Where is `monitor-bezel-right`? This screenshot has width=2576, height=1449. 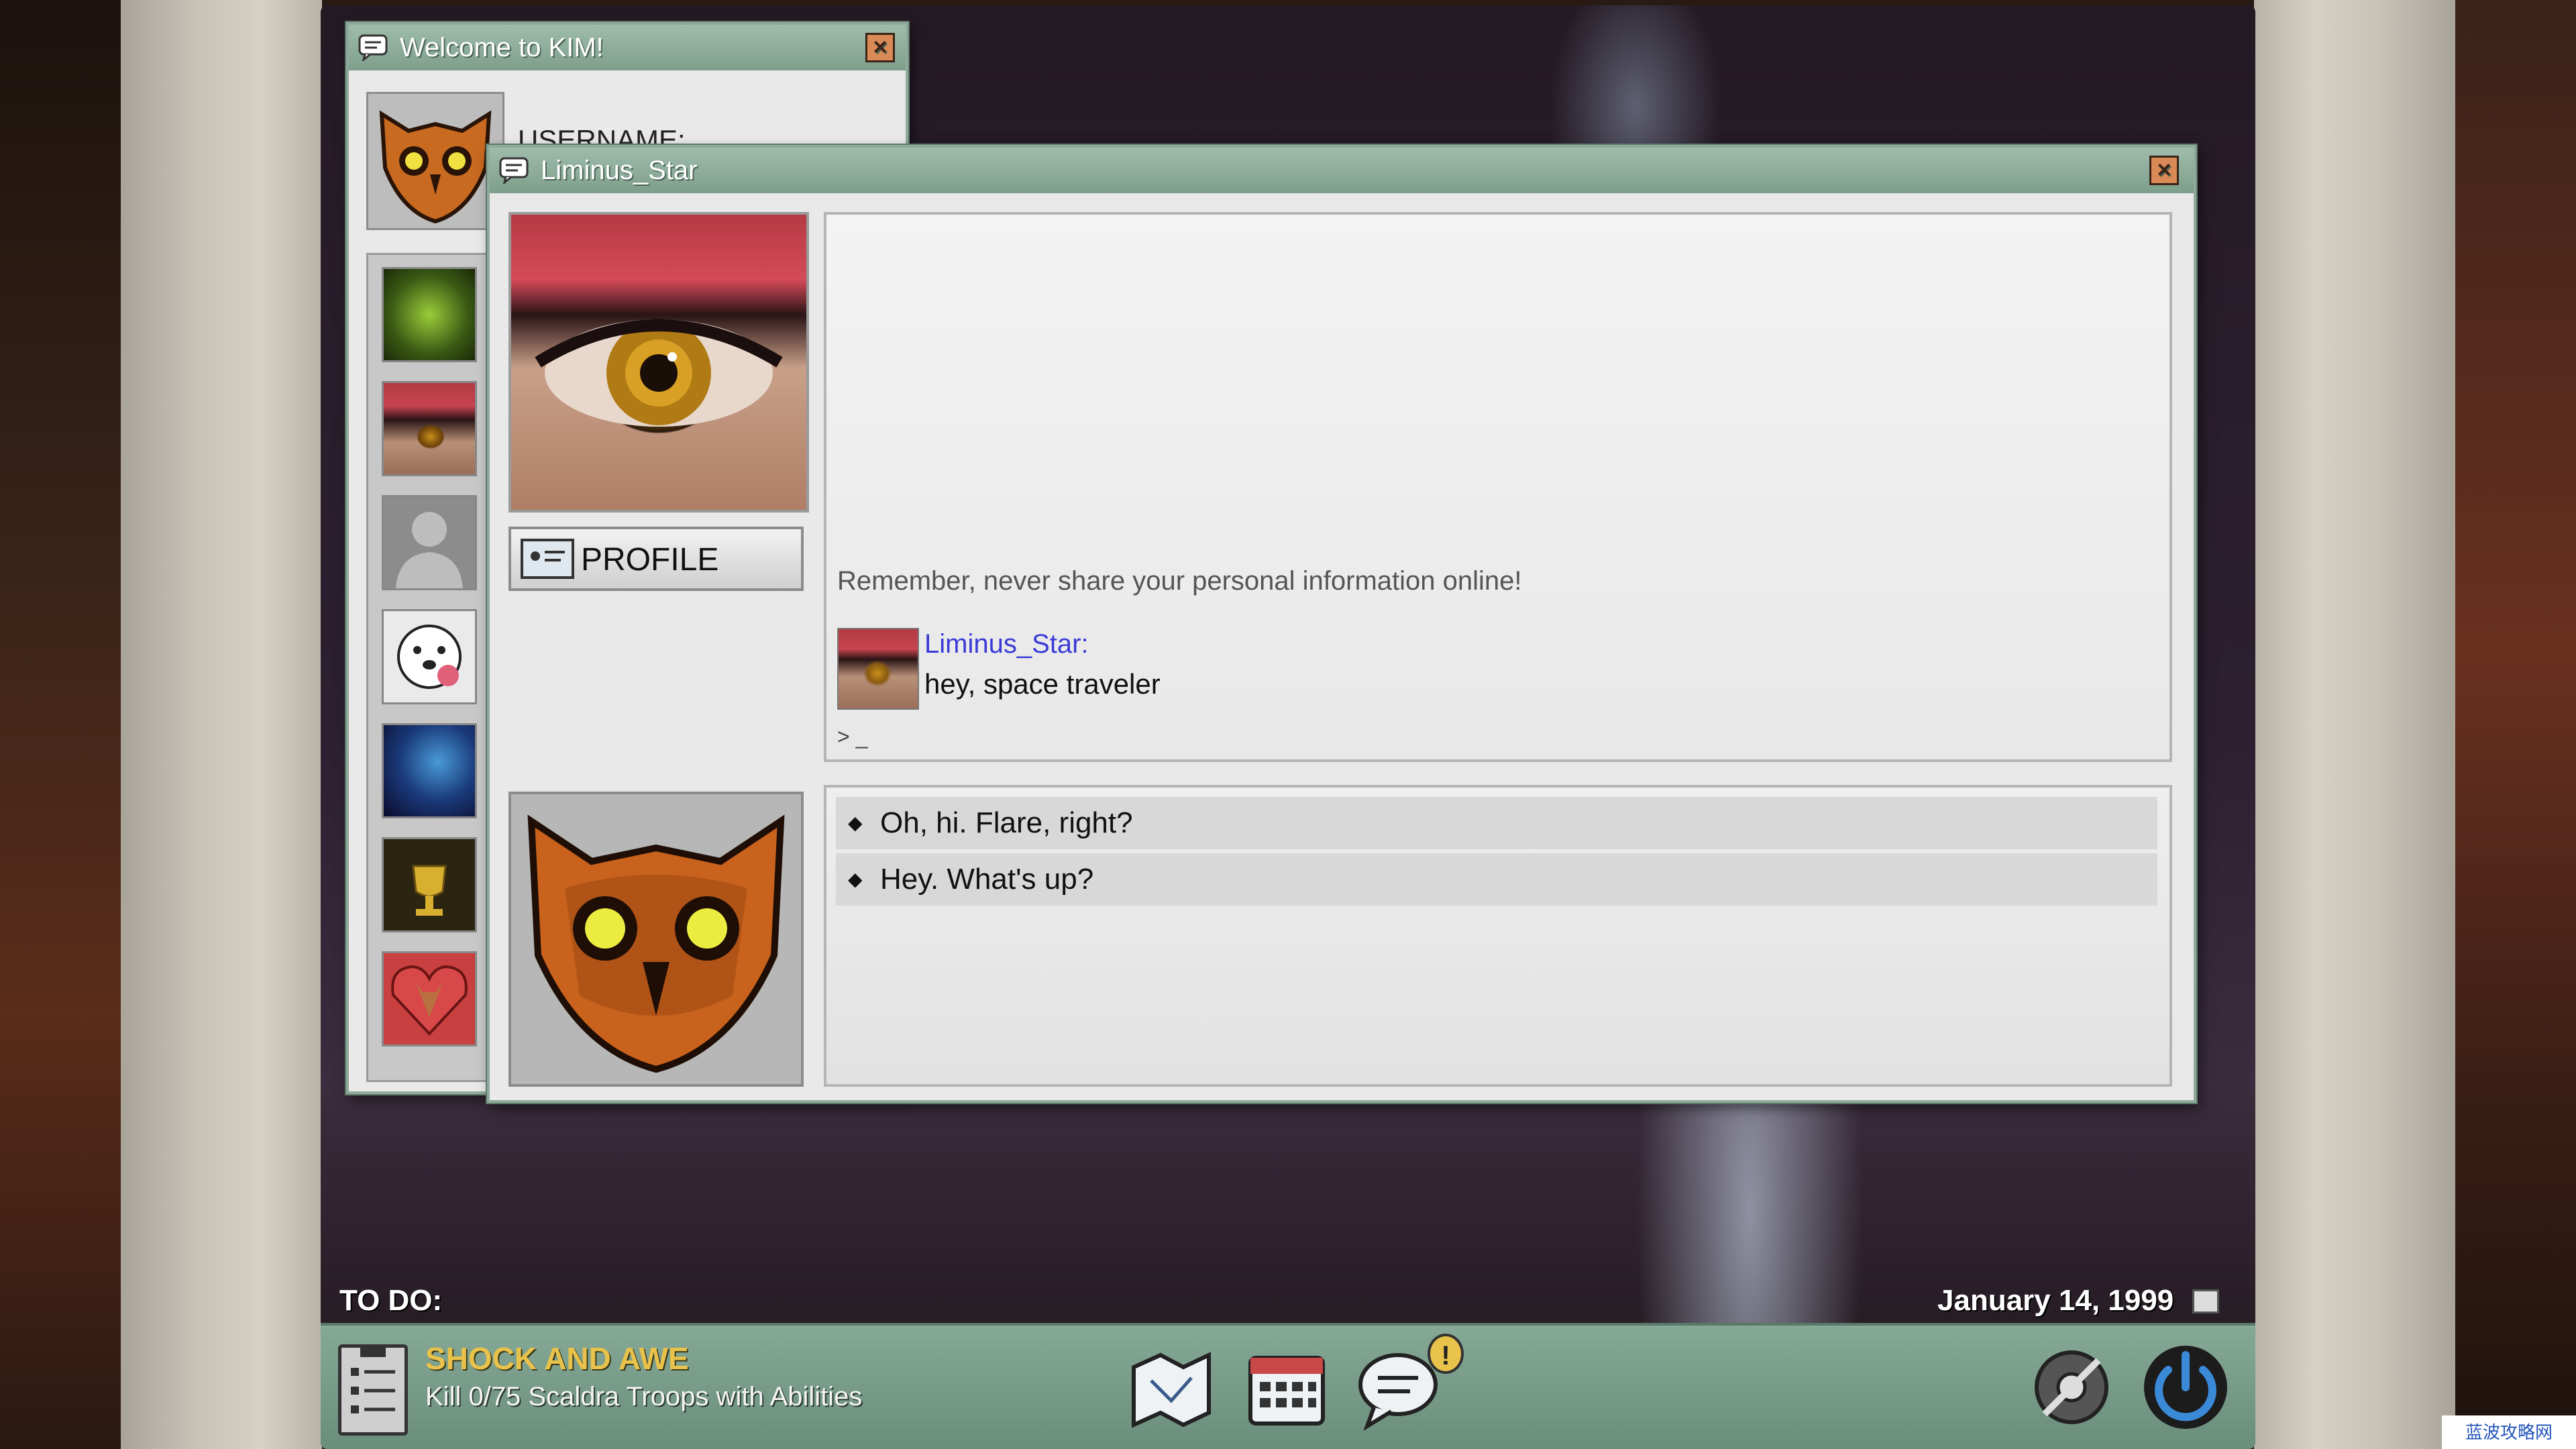 monitor-bezel-right is located at coordinates (2354, 724).